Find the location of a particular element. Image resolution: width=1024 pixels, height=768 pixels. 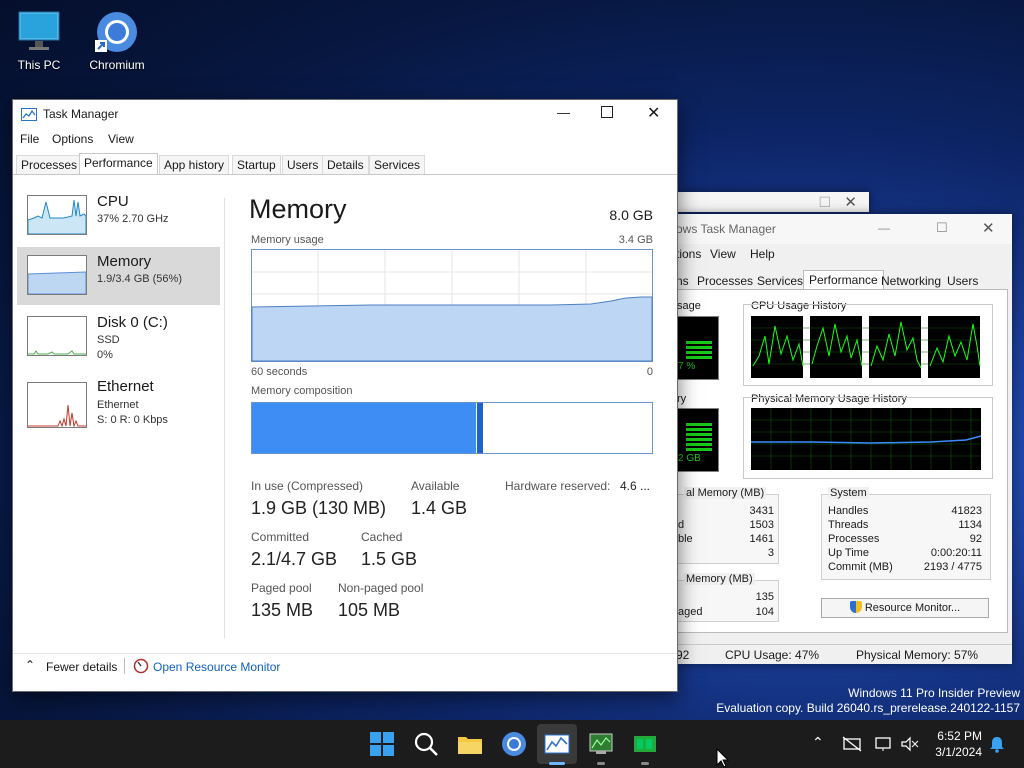

start-icon is located at coordinates (382, 744).